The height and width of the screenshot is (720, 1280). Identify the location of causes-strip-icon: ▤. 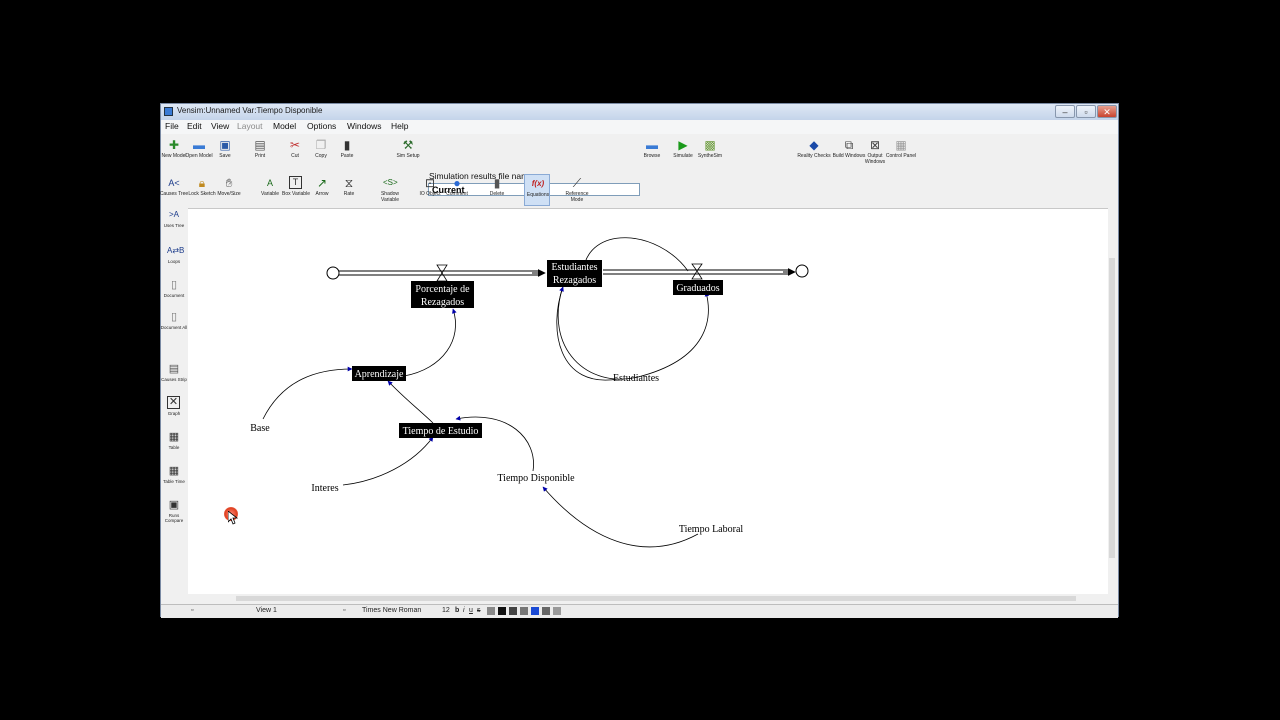
(174, 369).